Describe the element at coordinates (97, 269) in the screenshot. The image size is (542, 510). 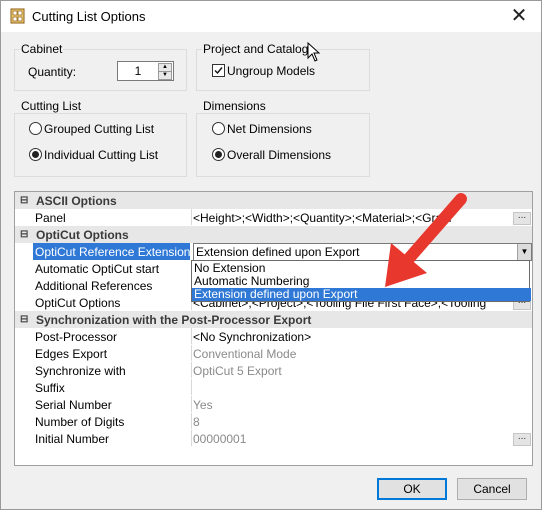
I see `property-name: Automatic OptiCut start` at that location.